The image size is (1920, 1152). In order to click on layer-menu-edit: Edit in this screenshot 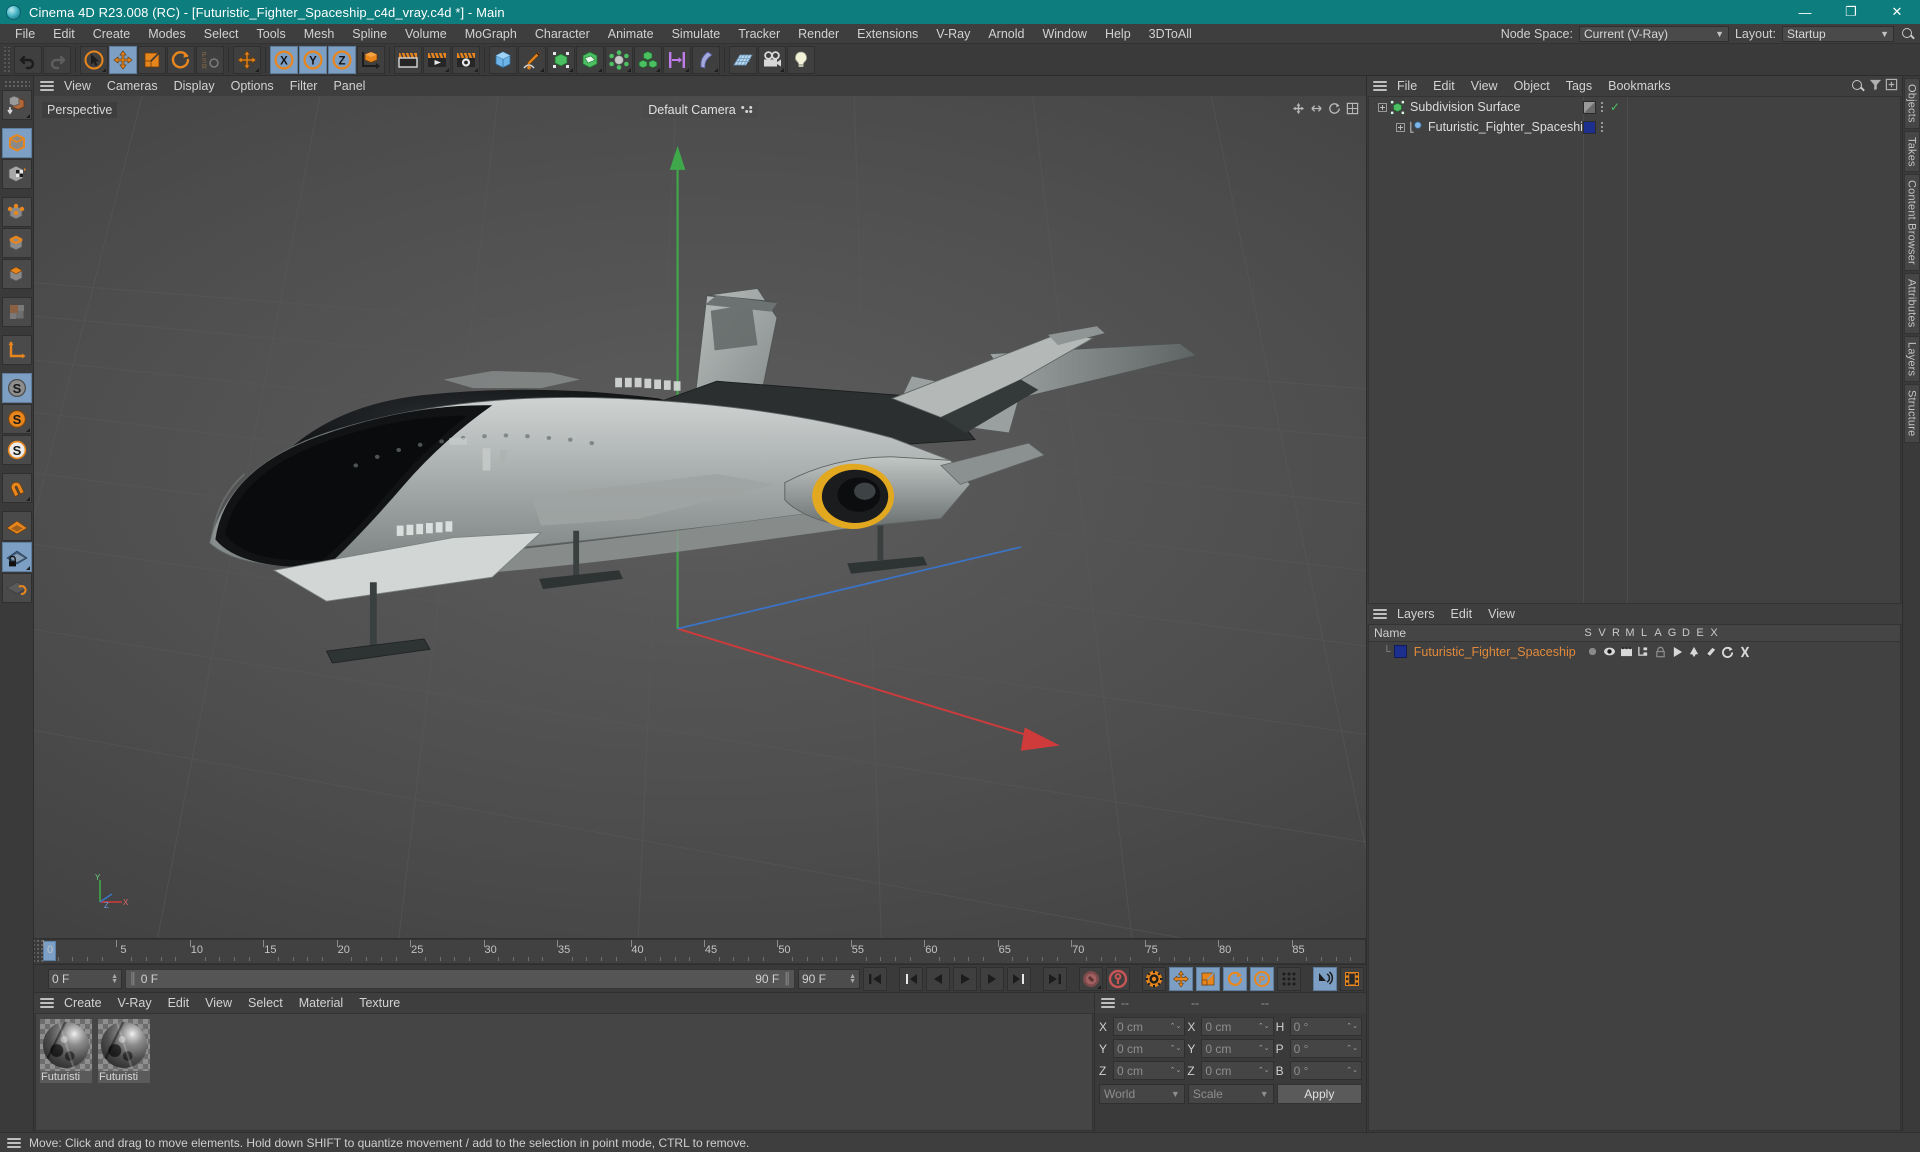, I will do `click(1462, 614)`.